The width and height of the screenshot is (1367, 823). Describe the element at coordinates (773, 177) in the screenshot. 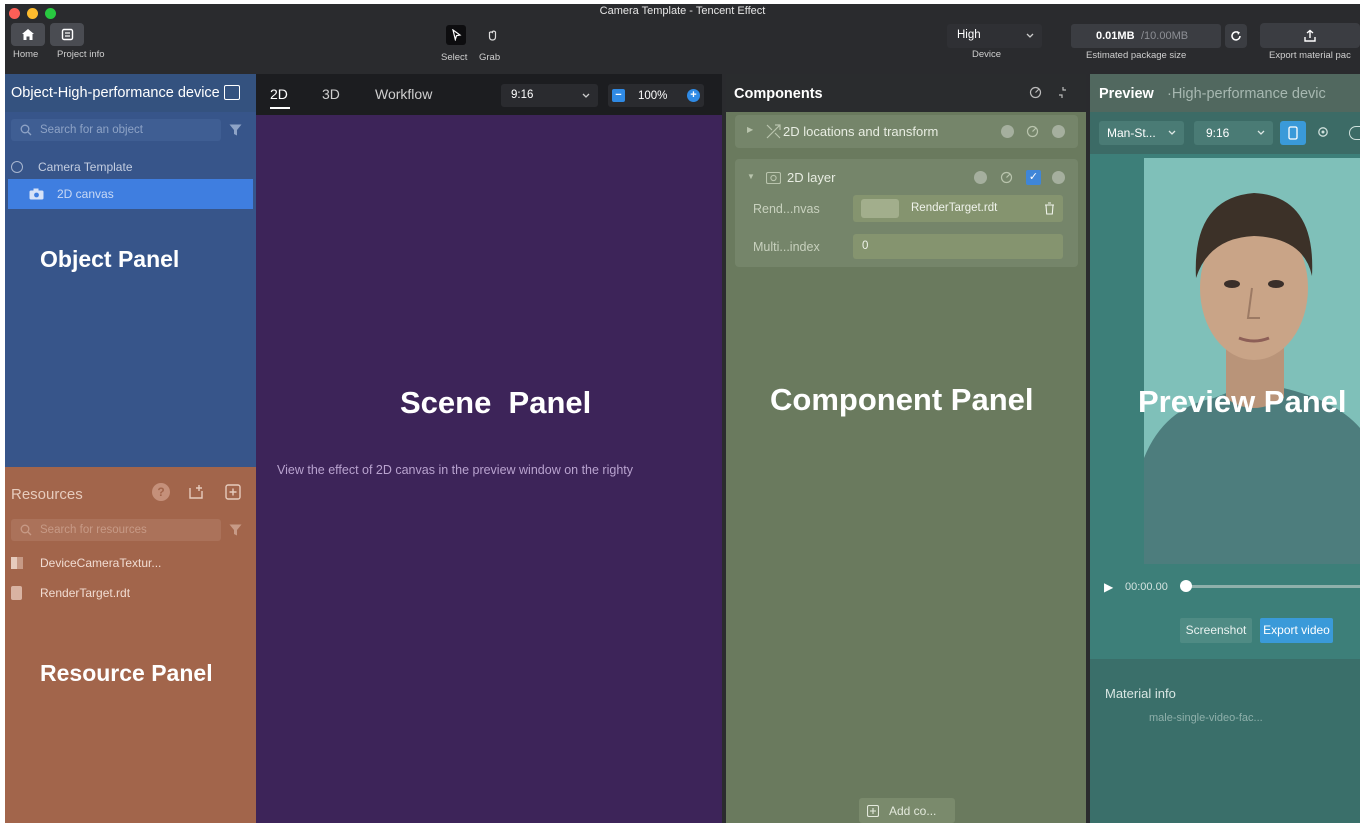

I see `camera-icon` at that location.